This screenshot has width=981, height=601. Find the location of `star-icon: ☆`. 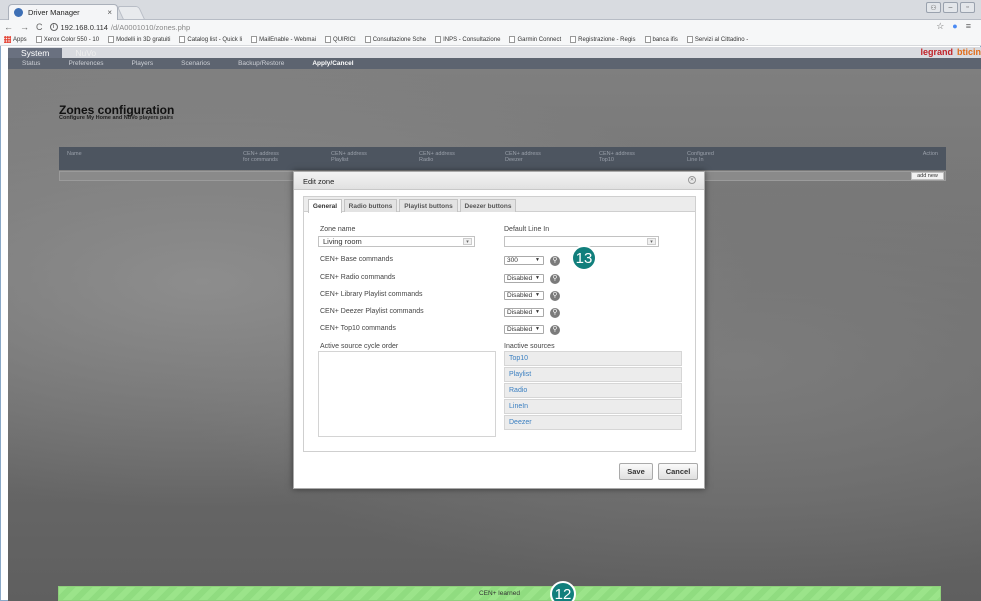

star-icon: ☆ is located at coordinates (940, 26).